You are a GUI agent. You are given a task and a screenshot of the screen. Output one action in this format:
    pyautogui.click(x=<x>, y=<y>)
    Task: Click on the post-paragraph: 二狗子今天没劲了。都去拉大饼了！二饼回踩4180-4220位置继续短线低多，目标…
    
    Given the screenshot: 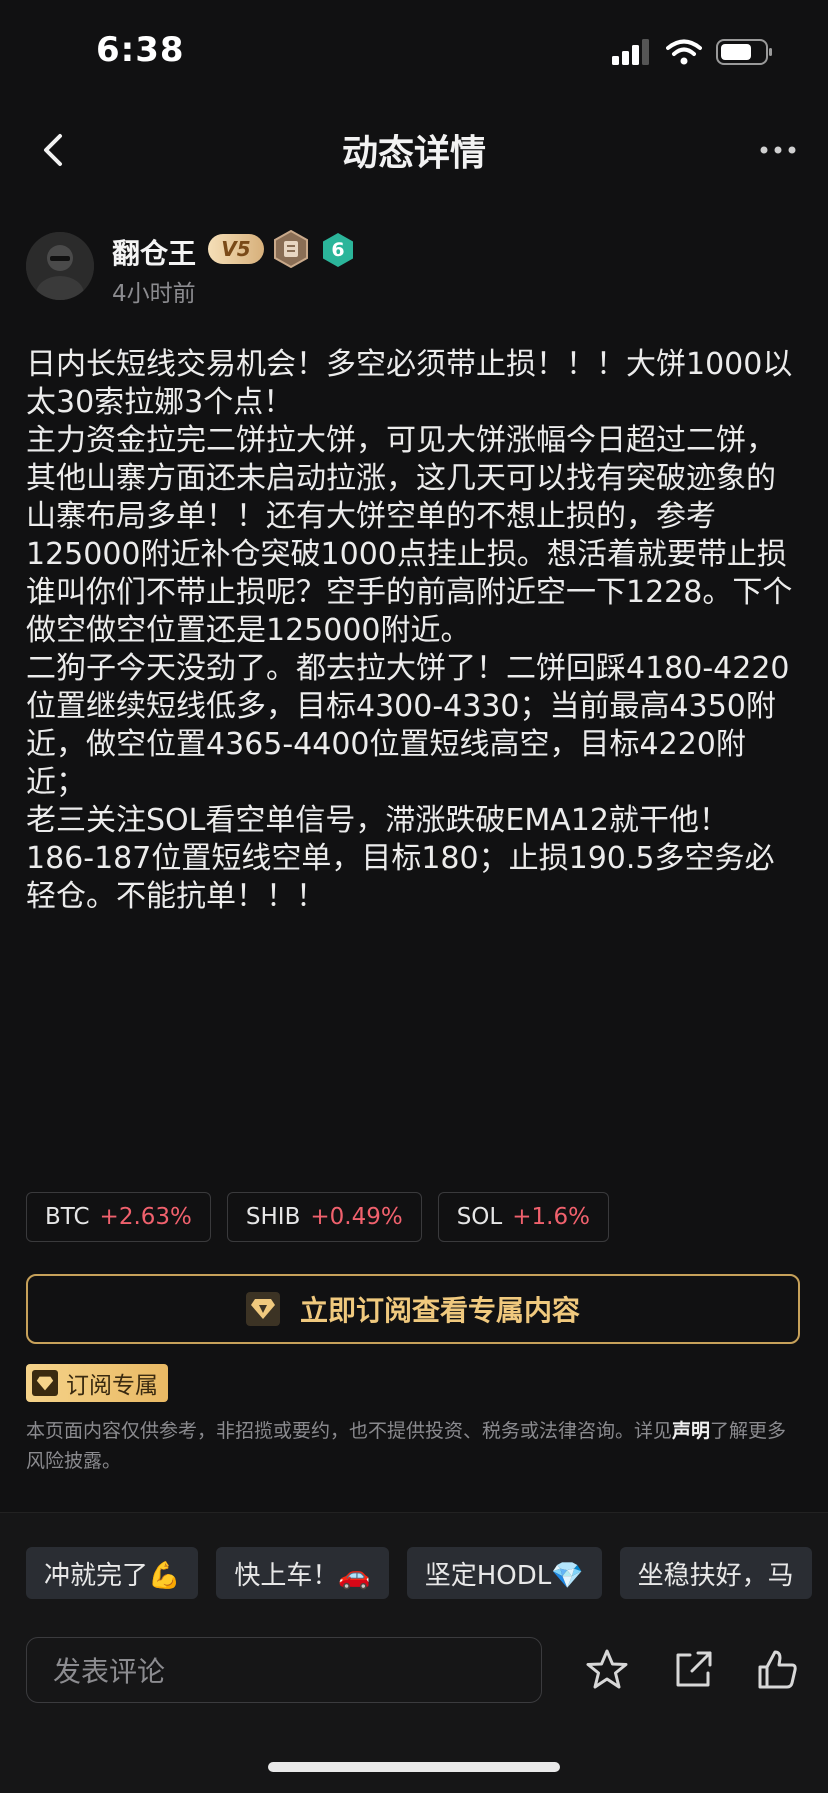 What is the action you would take?
    pyautogui.click(x=408, y=725)
    